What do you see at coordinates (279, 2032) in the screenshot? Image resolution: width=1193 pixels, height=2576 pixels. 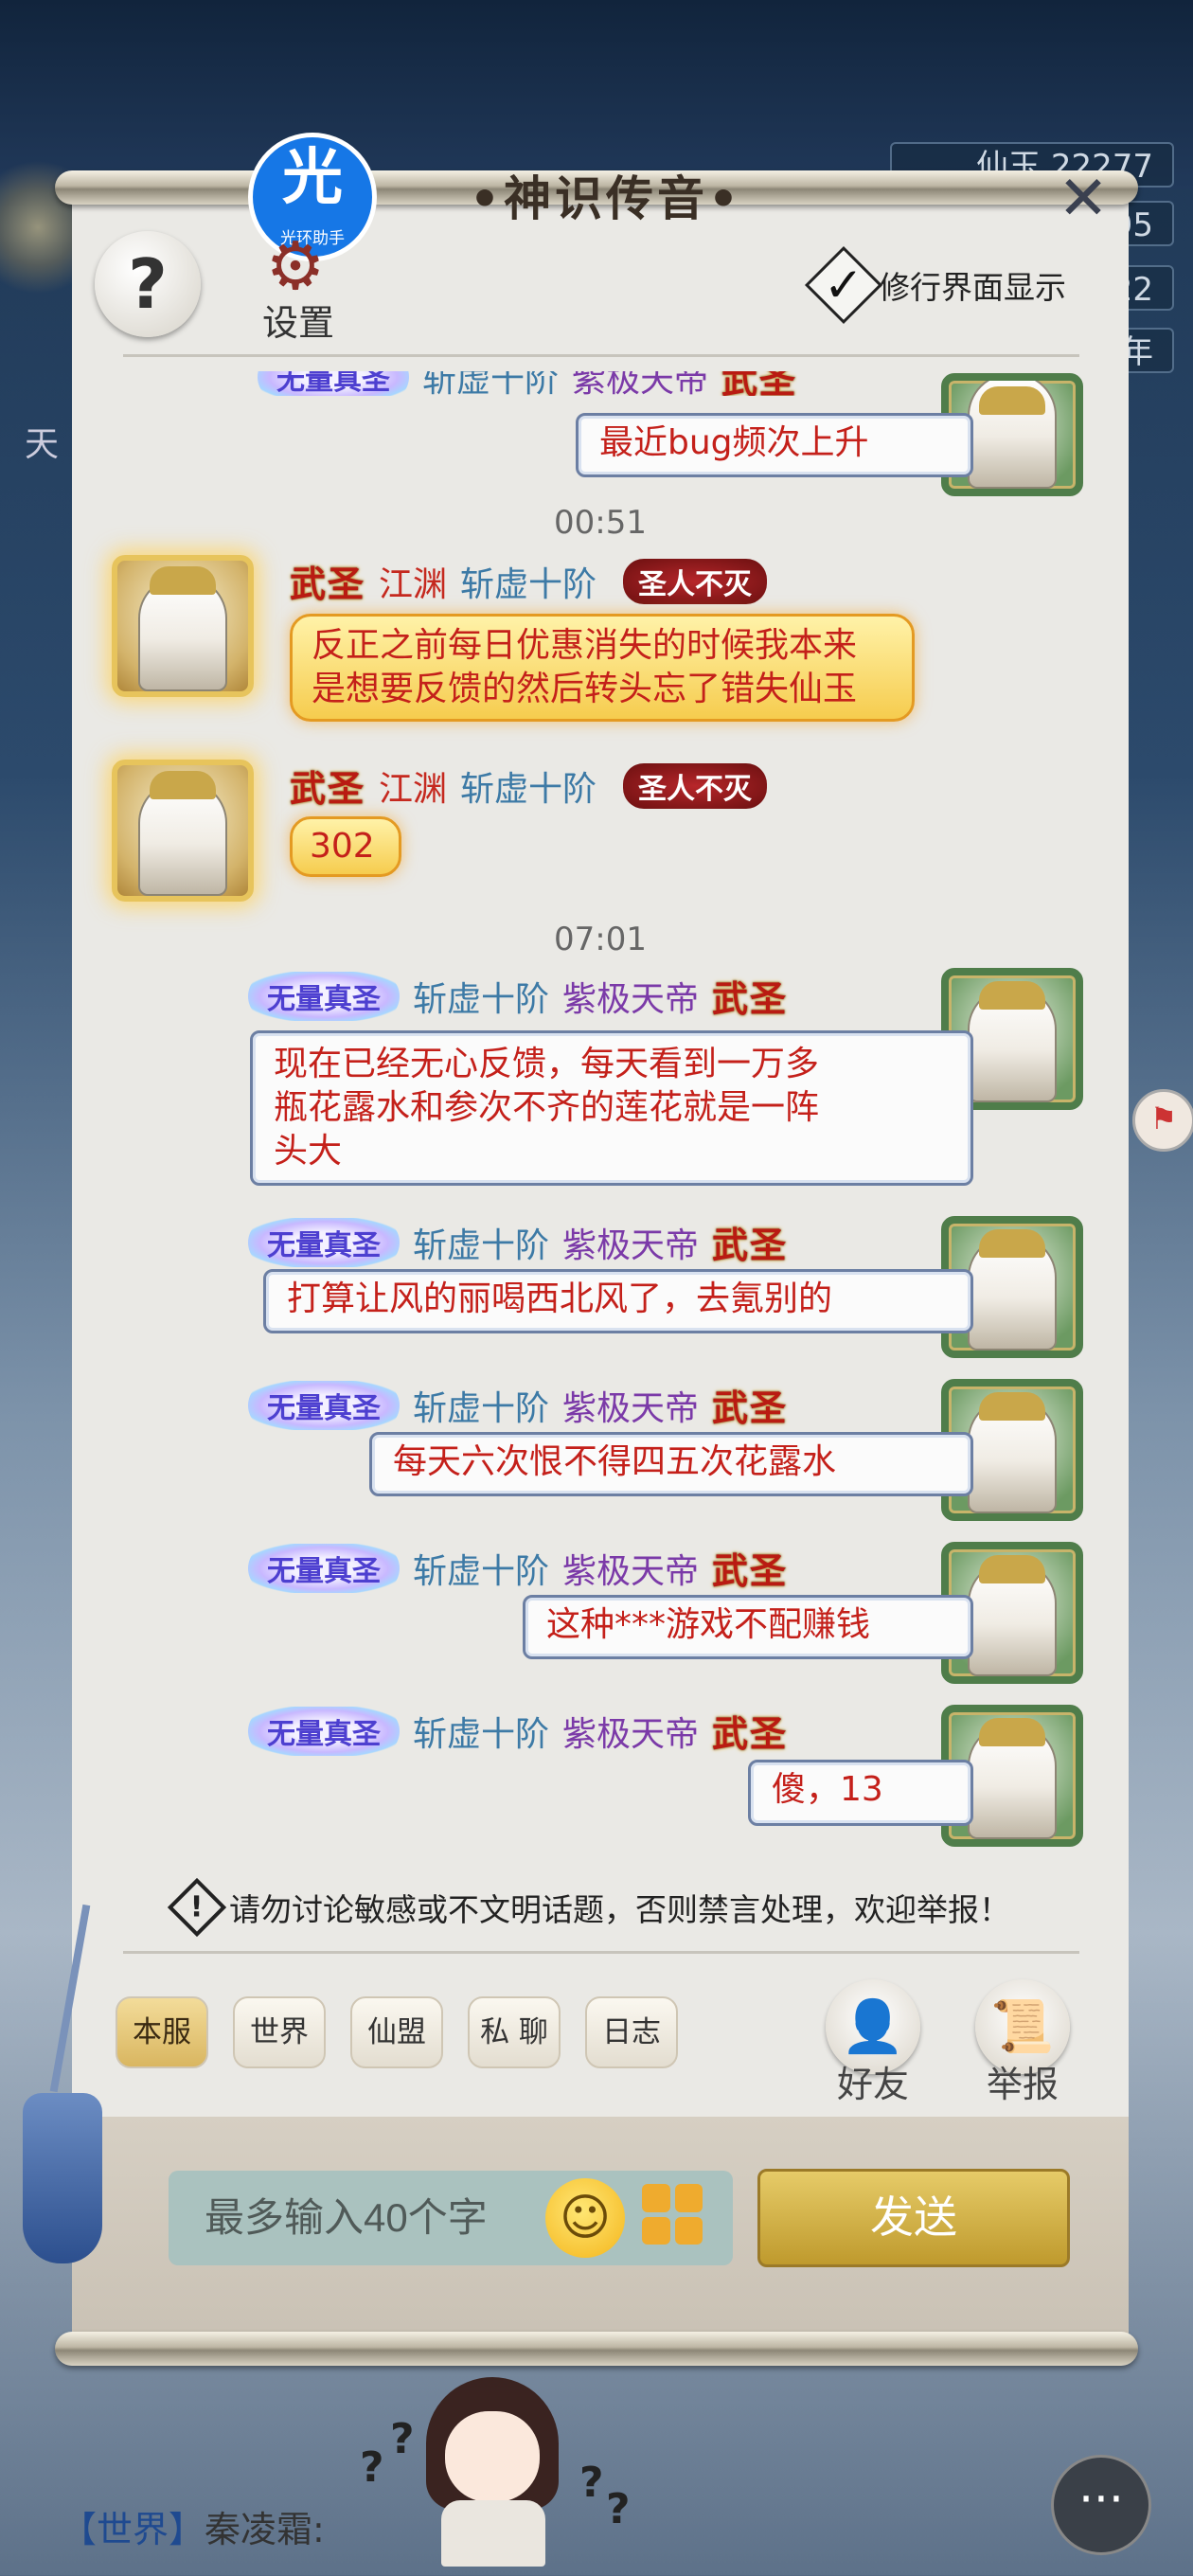 I see `tab-world: 世界` at bounding box center [279, 2032].